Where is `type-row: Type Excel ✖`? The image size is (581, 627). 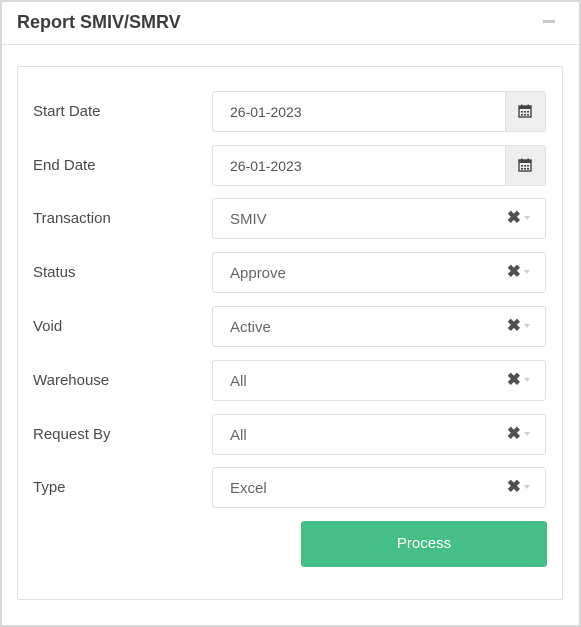 type-row: Type Excel ✖ is located at coordinates (290, 488).